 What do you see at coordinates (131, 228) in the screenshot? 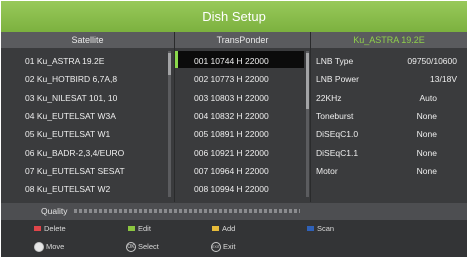
I see `green-key-icon` at bounding box center [131, 228].